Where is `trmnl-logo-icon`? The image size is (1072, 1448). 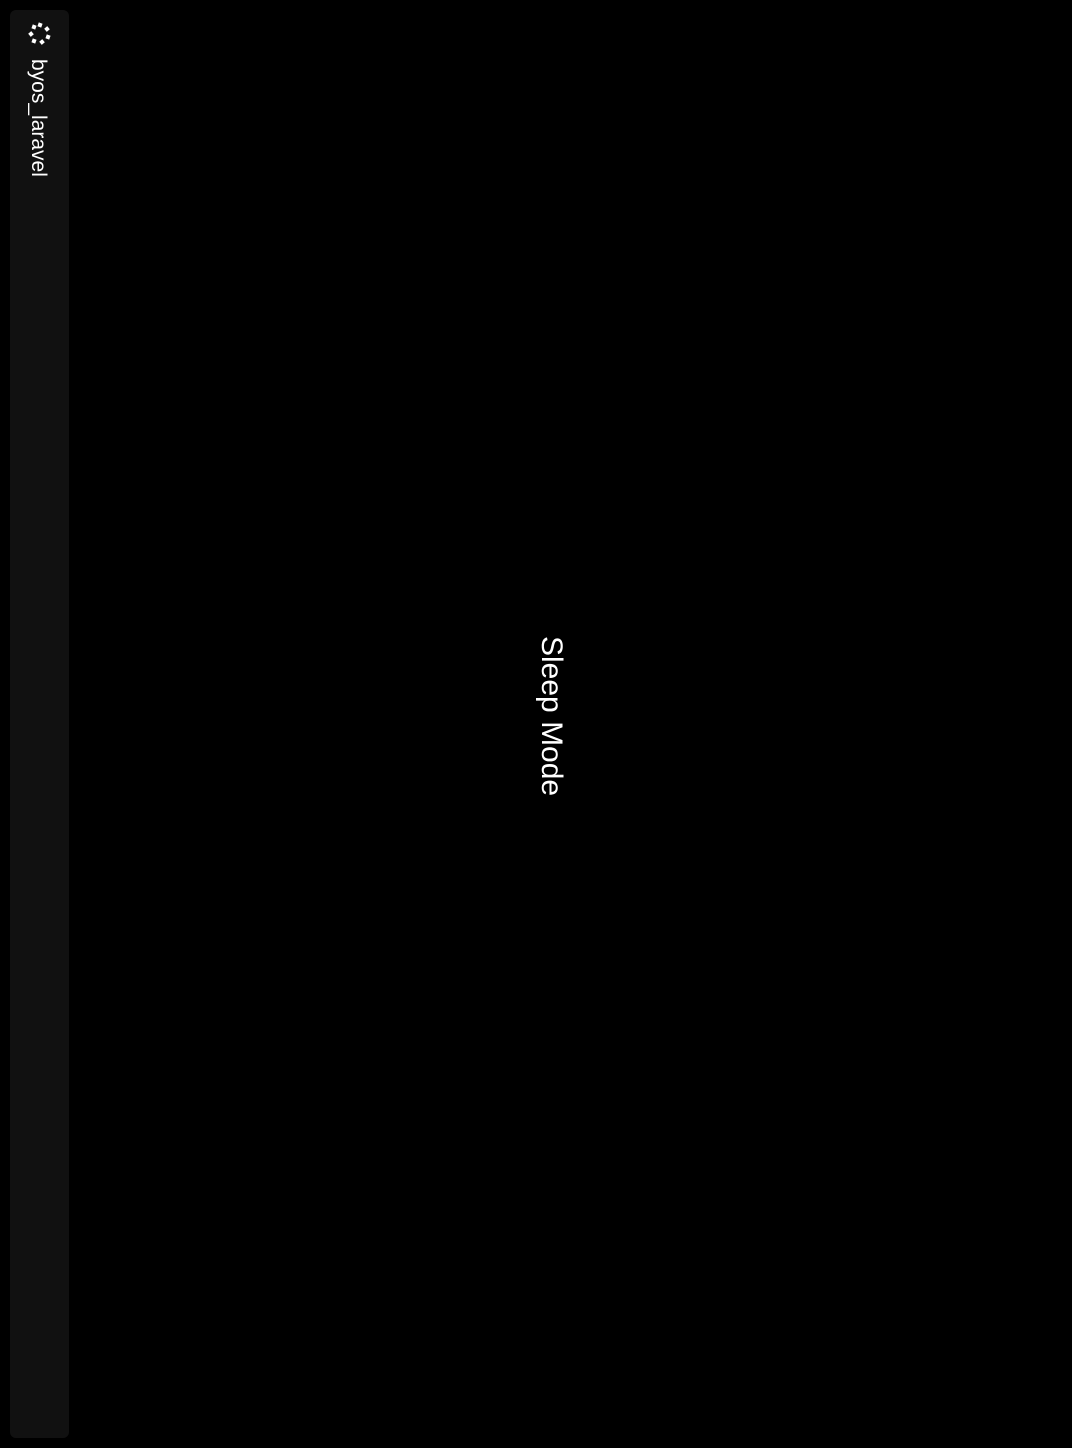
trmnl-logo-icon is located at coordinates (40, 34).